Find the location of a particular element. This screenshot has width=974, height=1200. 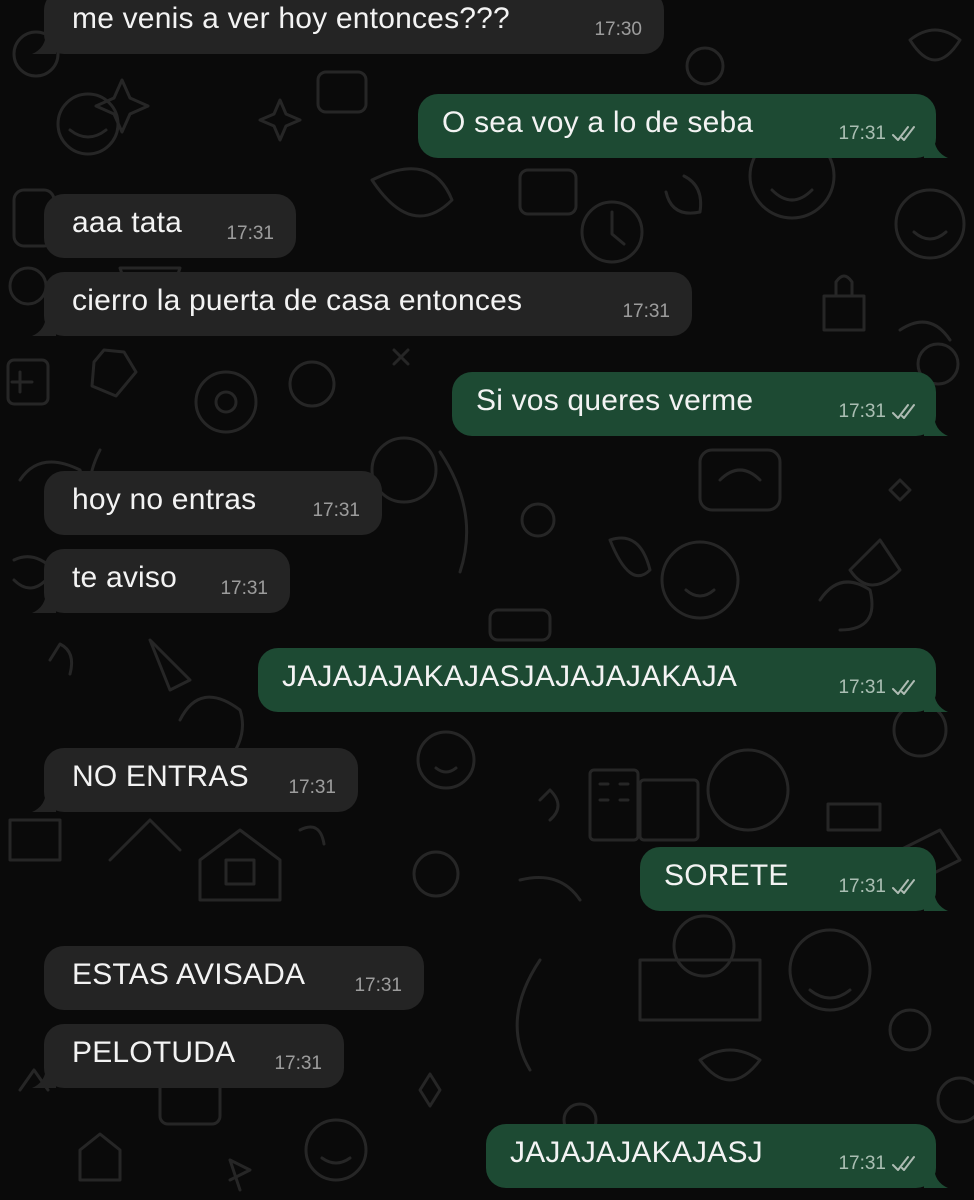

incoming-message: me venis a ver hoy entonces??? 17:30 is located at coordinates (348, 27).